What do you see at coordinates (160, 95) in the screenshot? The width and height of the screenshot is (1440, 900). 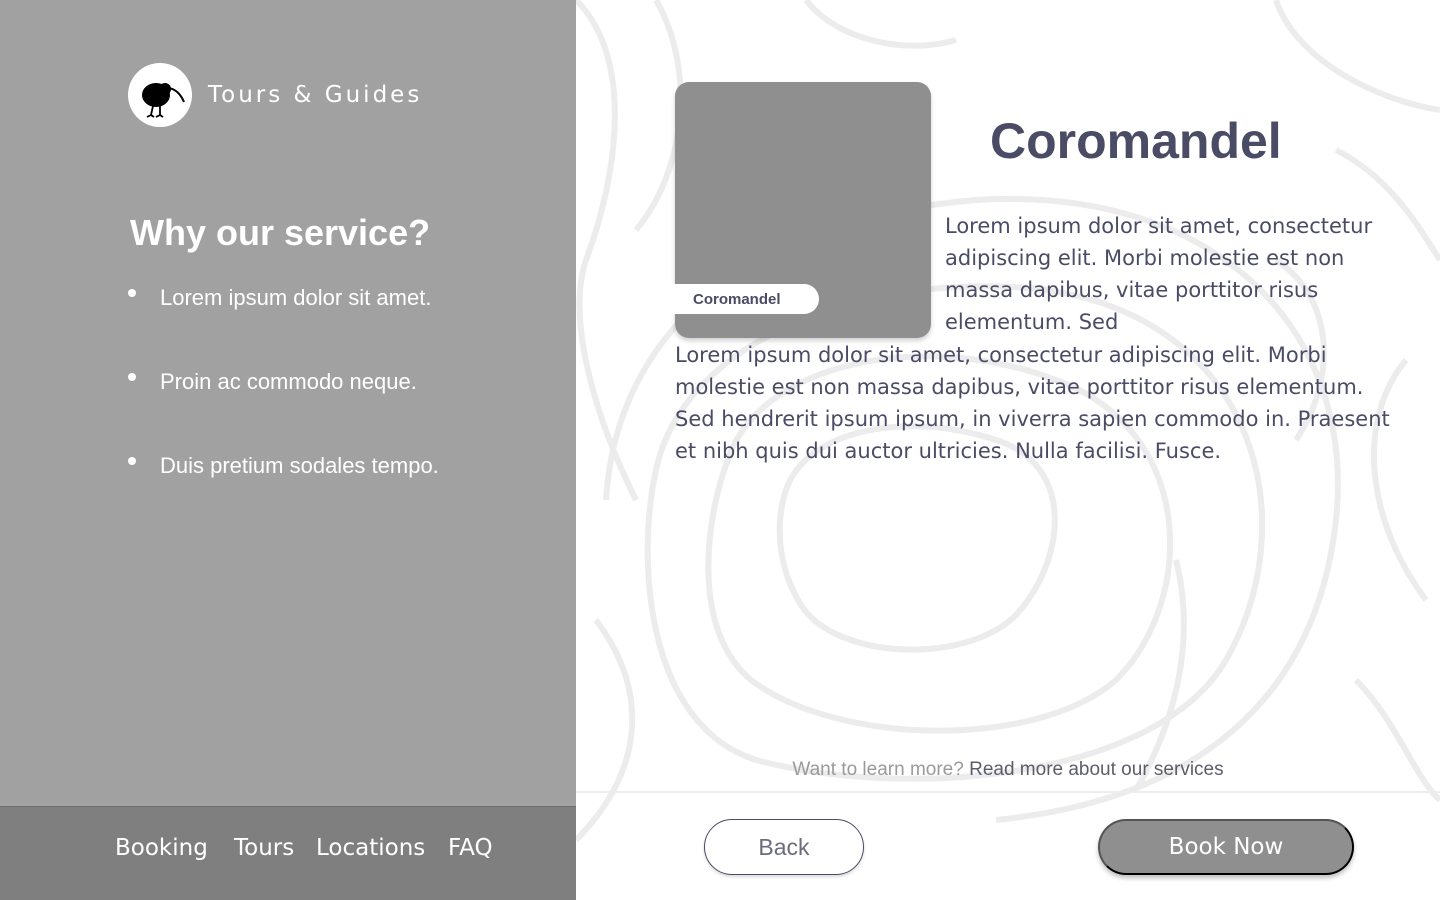 I see `kiwi-bird-icon` at bounding box center [160, 95].